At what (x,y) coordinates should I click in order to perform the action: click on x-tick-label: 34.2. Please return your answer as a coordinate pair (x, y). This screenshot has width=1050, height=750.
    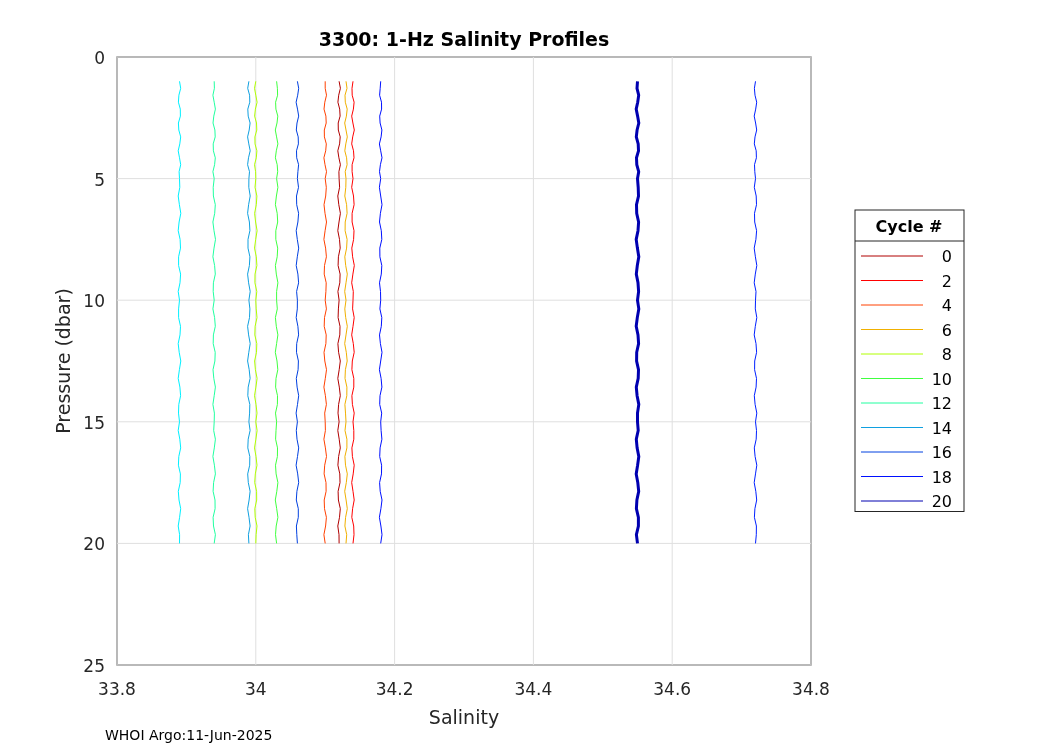
    Looking at the image, I should click on (394, 689).